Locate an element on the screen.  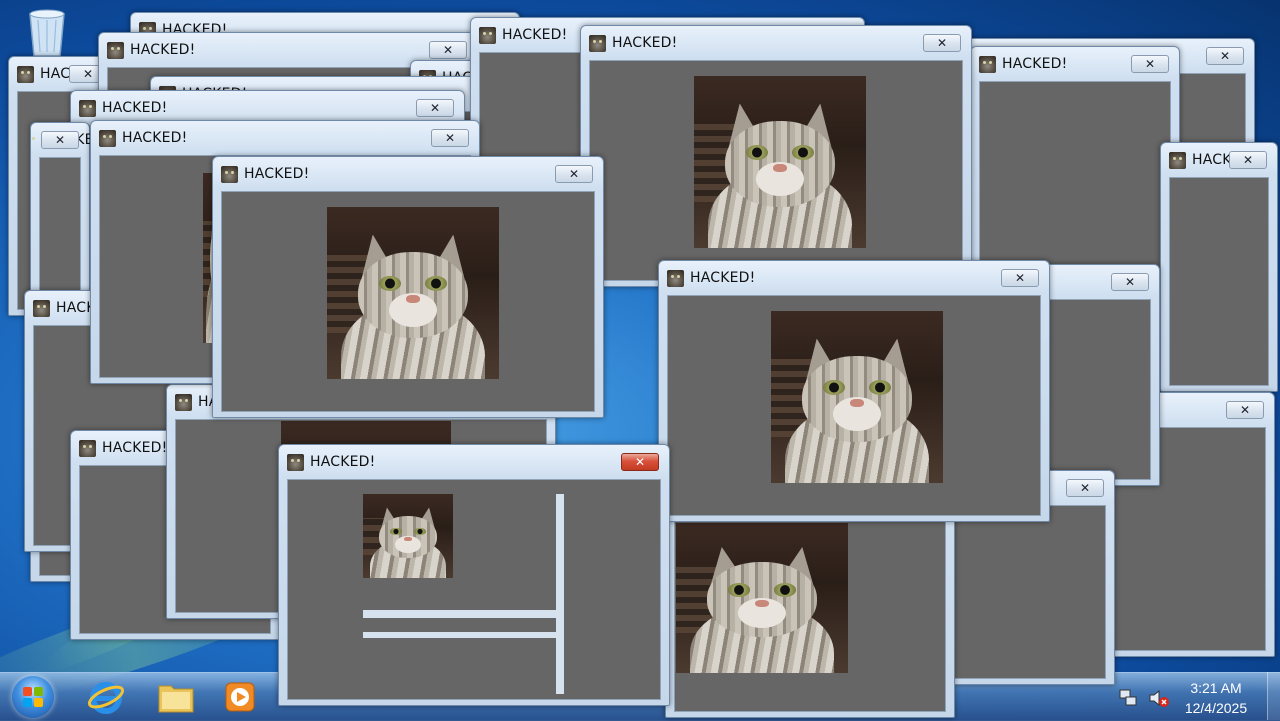
folder-glyph is located at coordinates (176, 699).